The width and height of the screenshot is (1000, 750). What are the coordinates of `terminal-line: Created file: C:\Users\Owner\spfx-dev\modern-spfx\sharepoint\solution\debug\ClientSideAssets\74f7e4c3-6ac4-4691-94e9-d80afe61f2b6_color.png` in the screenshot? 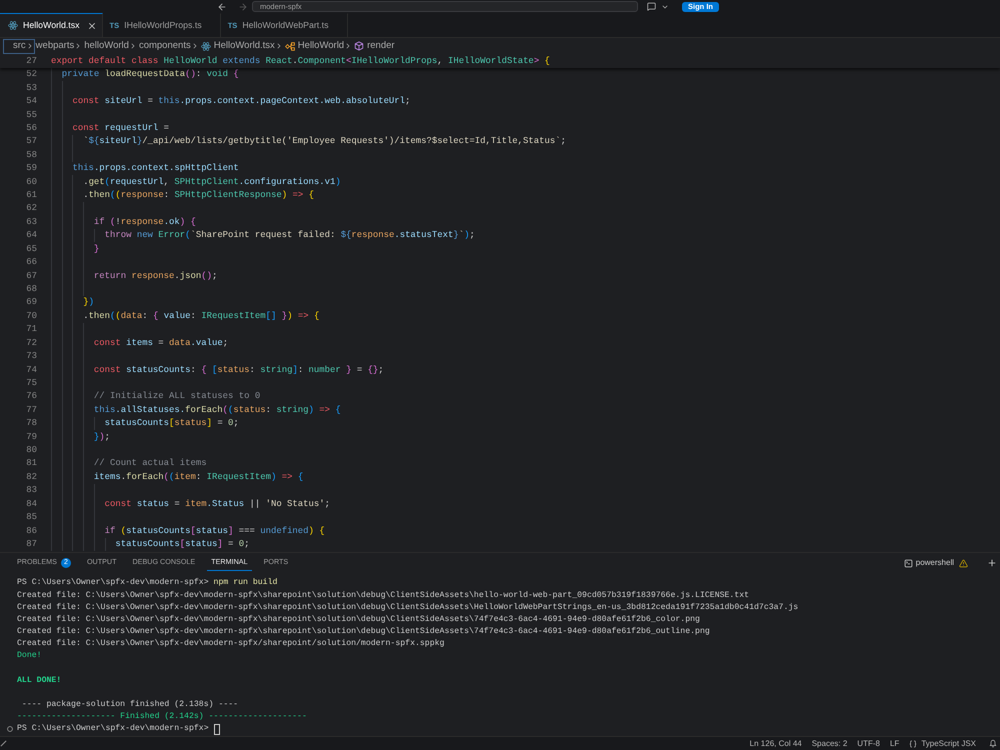 It's located at (358, 620).